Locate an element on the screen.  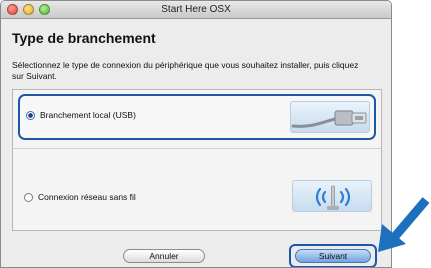
next-button: Suivant is located at coordinates (333, 256).